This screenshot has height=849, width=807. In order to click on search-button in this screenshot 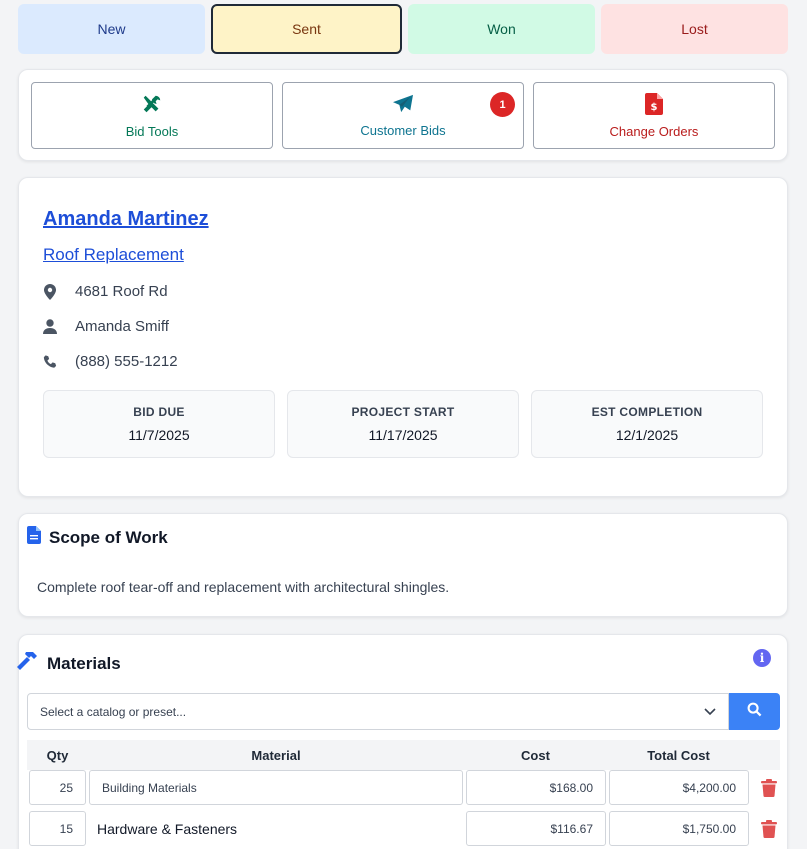, I will do `click(754, 711)`.